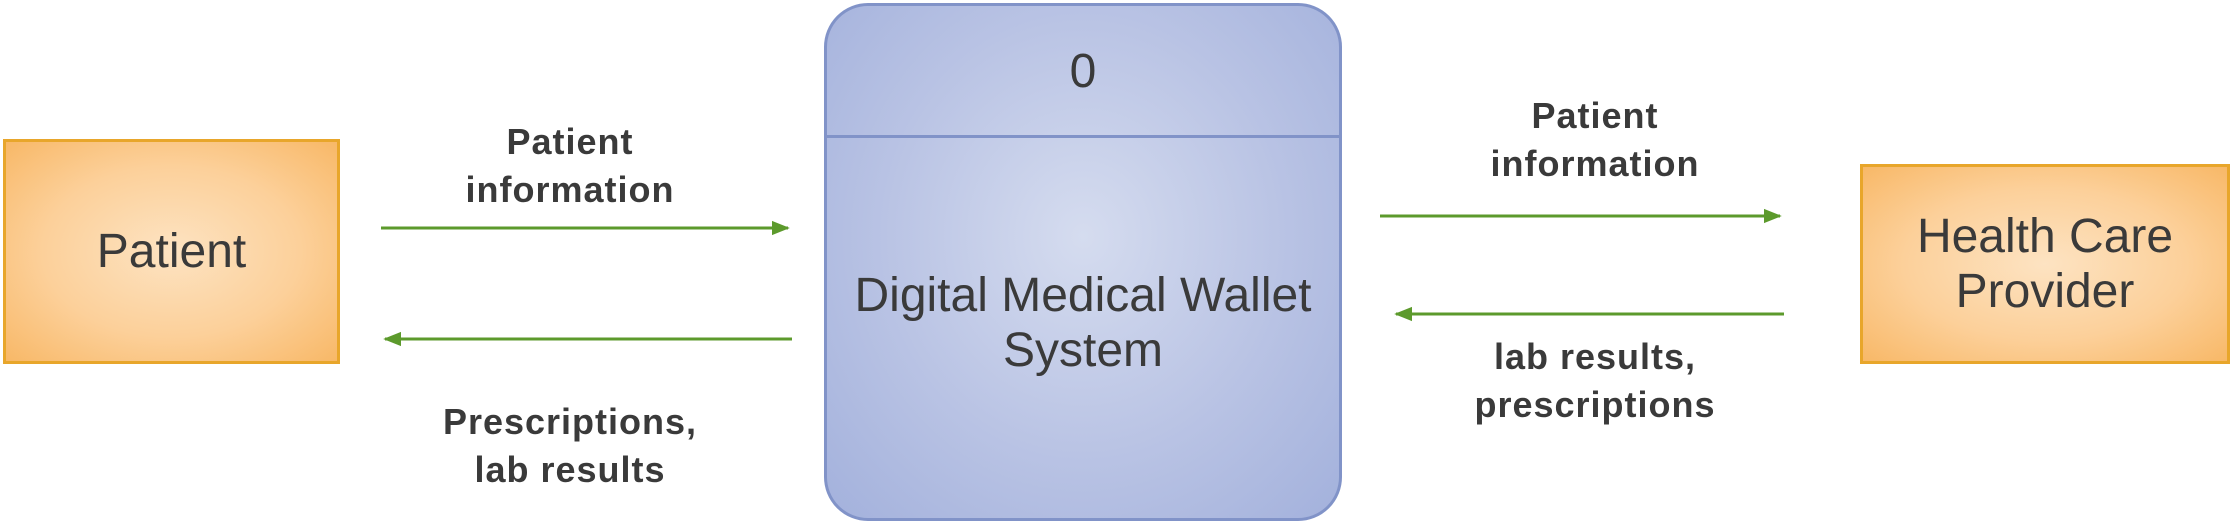 Image resolution: width=2233 pixels, height=527 pixels. I want to click on flow-label-system-to-provider: Patient information, so click(1595, 139).